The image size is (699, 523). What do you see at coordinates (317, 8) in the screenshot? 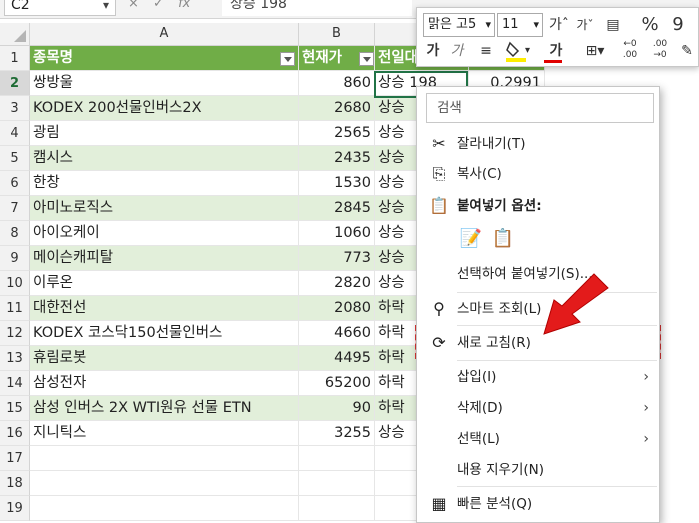
I see `formula-input: 상승 198` at bounding box center [317, 8].